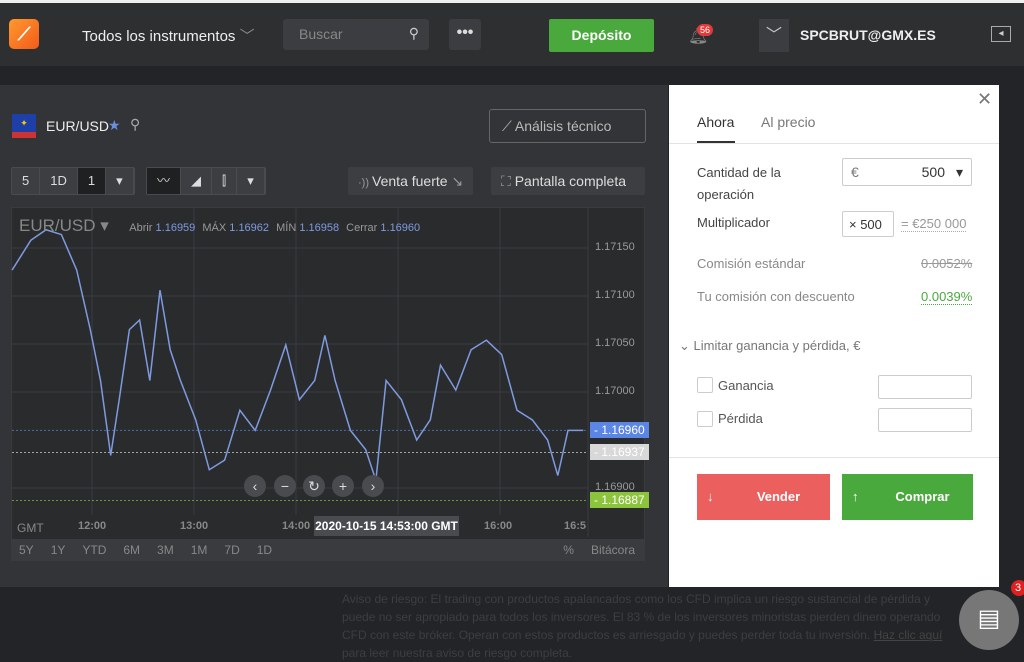 Image resolution: width=1024 pixels, height=662 pixels. Describe the element at coordinates (751, 263) in the screenshot. I see `std-fee-label: Comisión estándar` at that location.